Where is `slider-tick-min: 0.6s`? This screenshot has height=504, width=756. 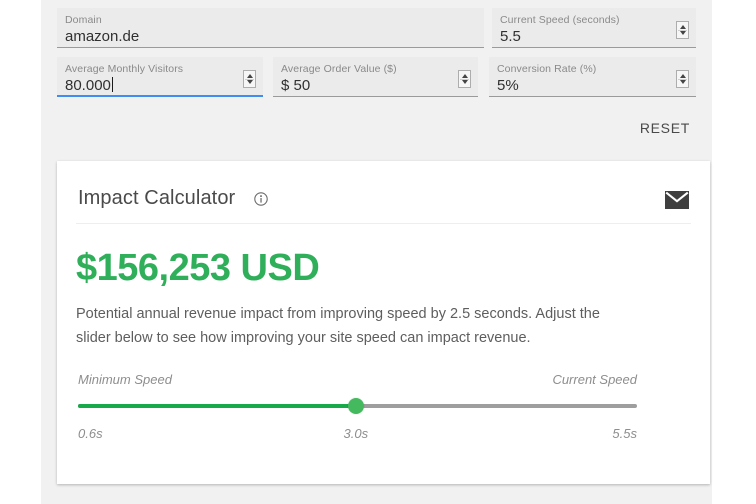
slider-tick-min: 0.6s is located at coordinates (90, 433).